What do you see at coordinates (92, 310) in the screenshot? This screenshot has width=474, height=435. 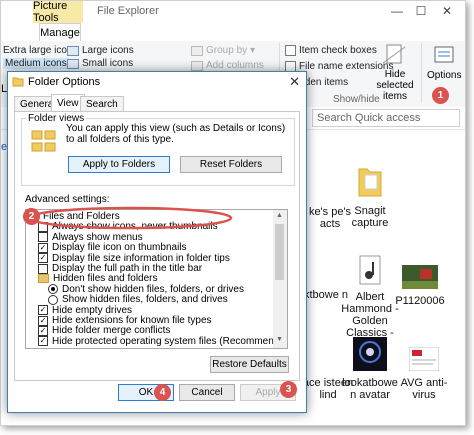 I see `setting-label: Hide empty drives` at bounding box center [92, 310].